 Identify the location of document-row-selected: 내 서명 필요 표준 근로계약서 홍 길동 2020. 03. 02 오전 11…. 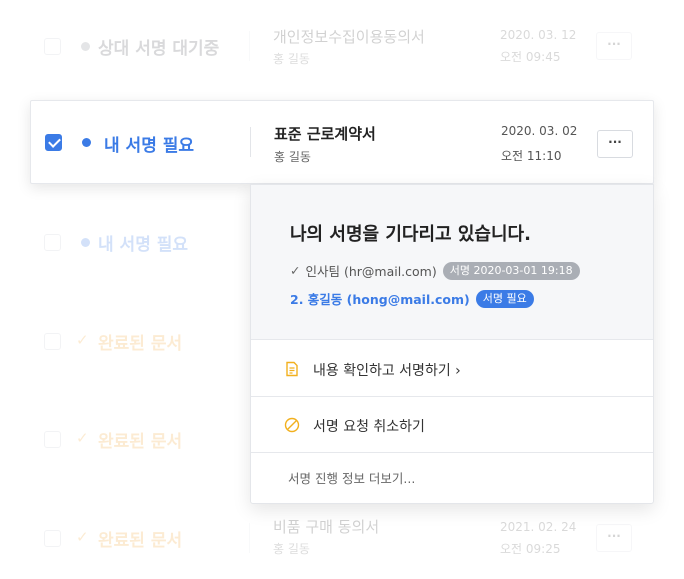
(342, 142).